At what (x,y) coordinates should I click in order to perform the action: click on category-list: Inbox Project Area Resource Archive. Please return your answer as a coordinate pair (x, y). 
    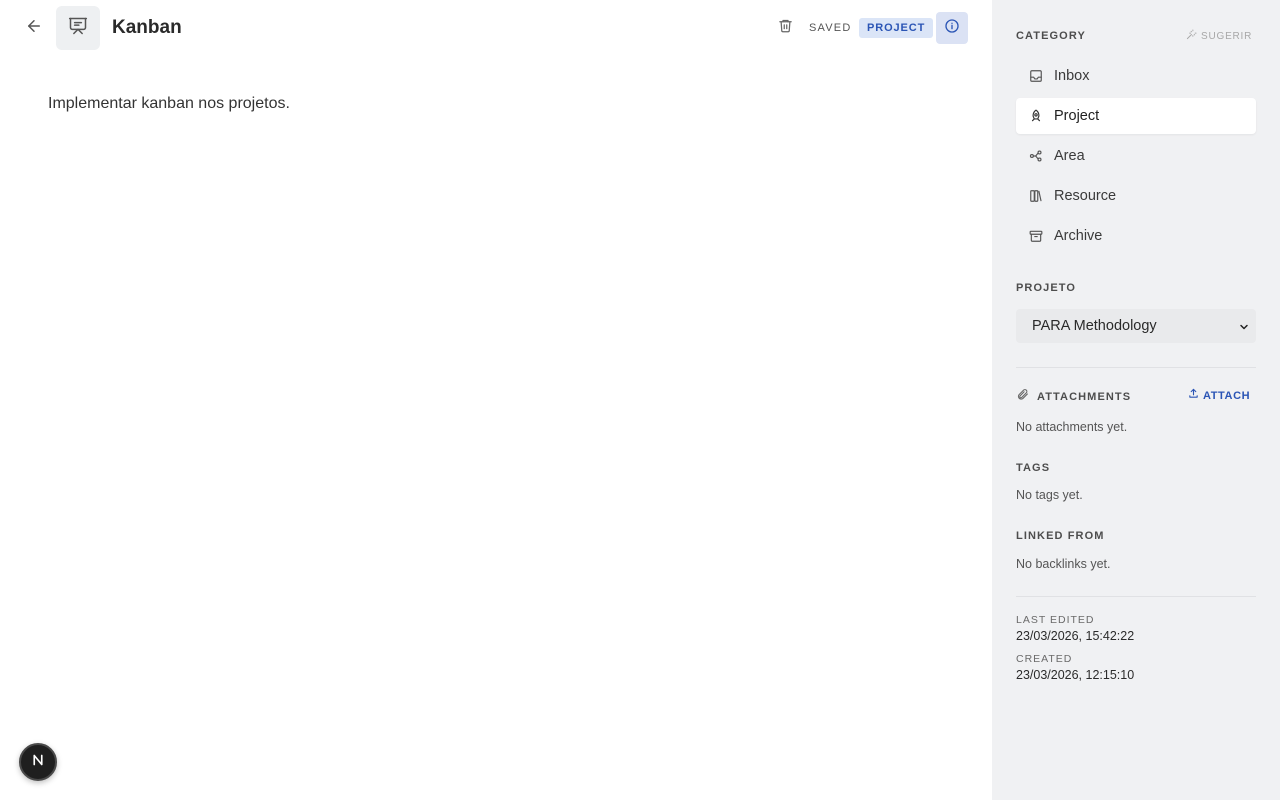
    Looking at the image, I should click on (1136, 158).